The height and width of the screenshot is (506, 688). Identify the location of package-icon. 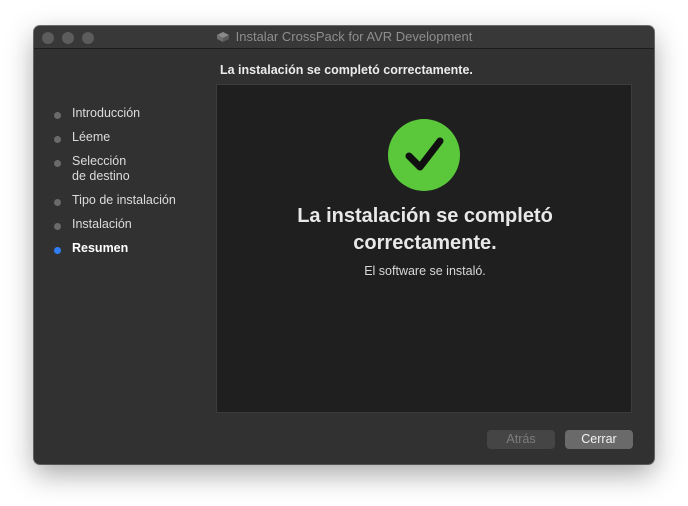
(223, 39).